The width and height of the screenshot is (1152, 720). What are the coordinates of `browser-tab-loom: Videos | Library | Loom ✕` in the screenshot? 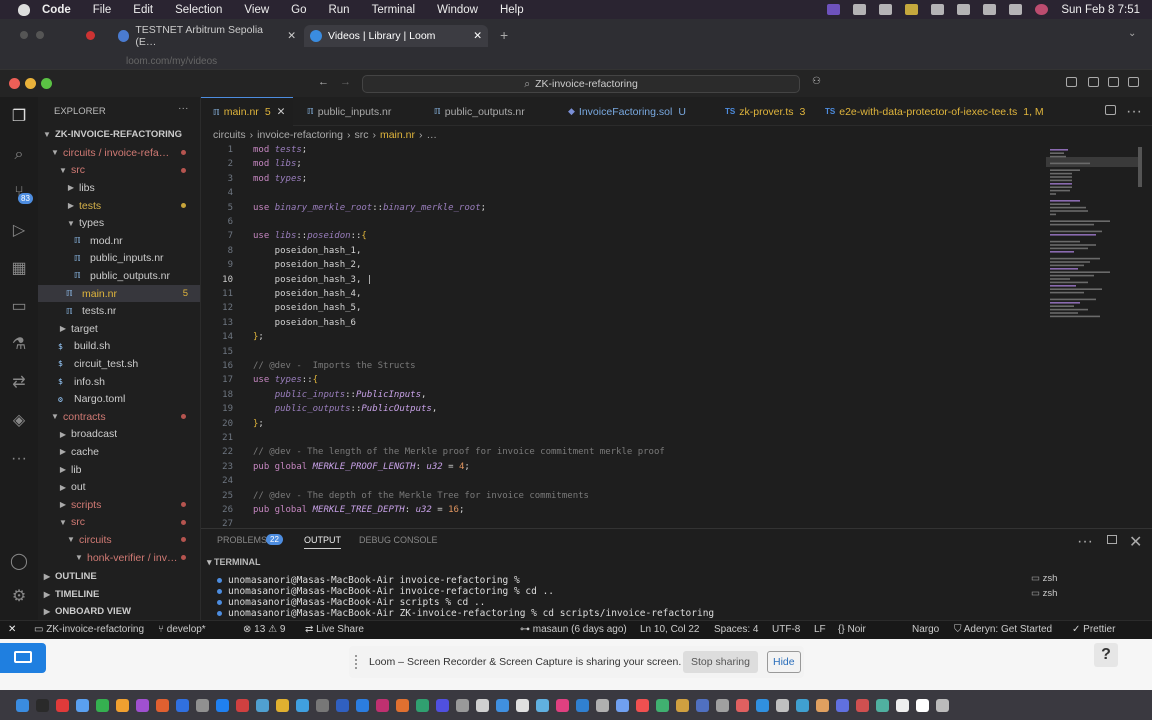 It's located at (396, 36).